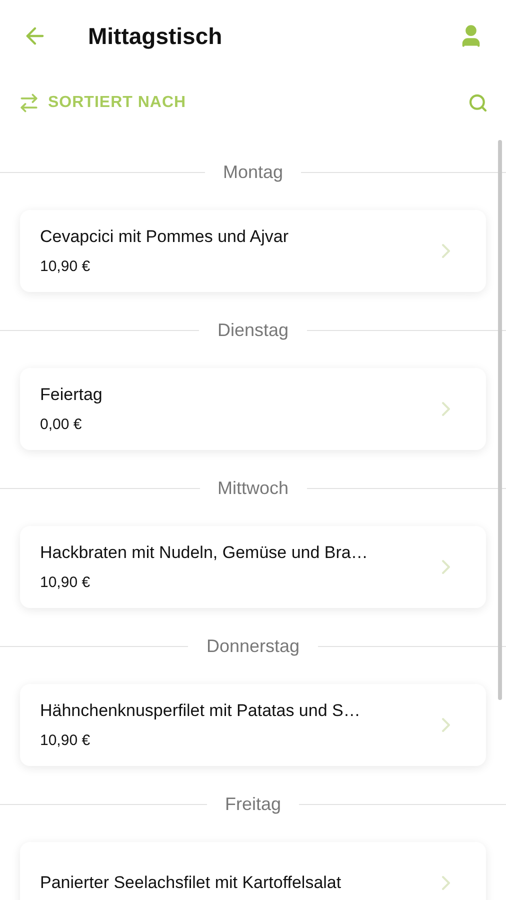  Describe the element at coordinates (155, 36) in the screenshot. I see `page-title: Mittagstisch` at that location.